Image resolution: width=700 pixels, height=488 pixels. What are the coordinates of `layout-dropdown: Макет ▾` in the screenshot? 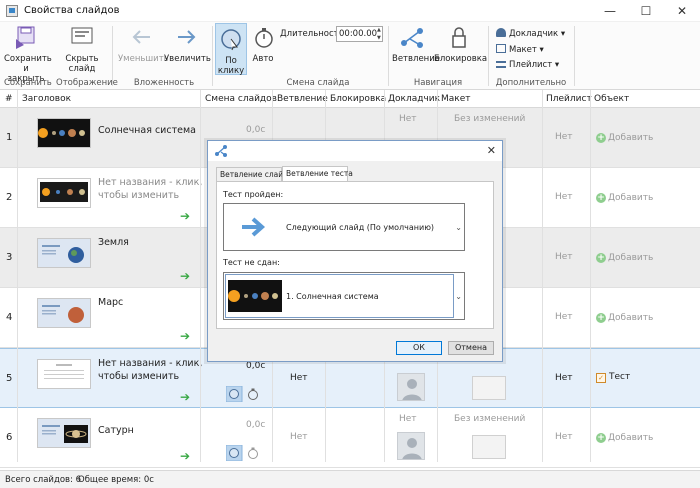 It's located at (520, 49).